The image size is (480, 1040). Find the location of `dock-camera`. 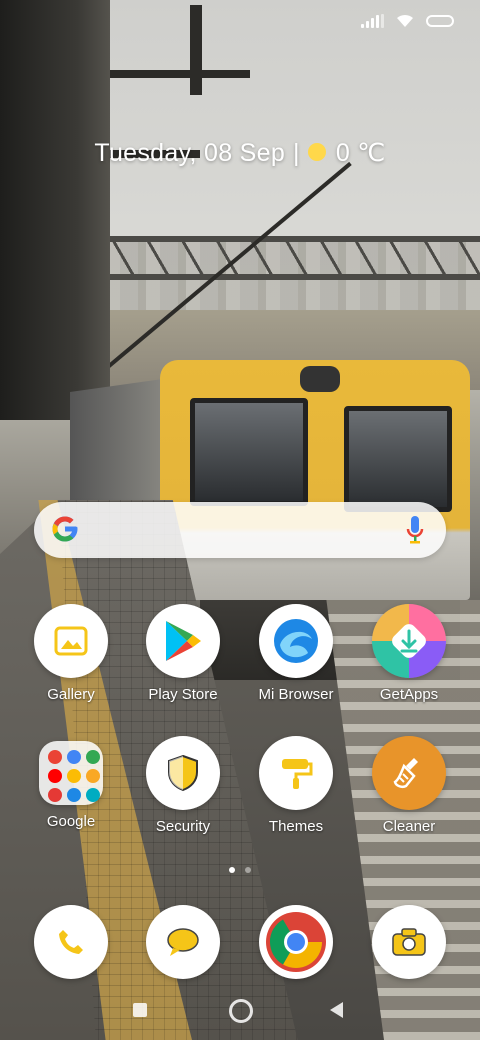

dock-camera is located at coordinates (409, 942).